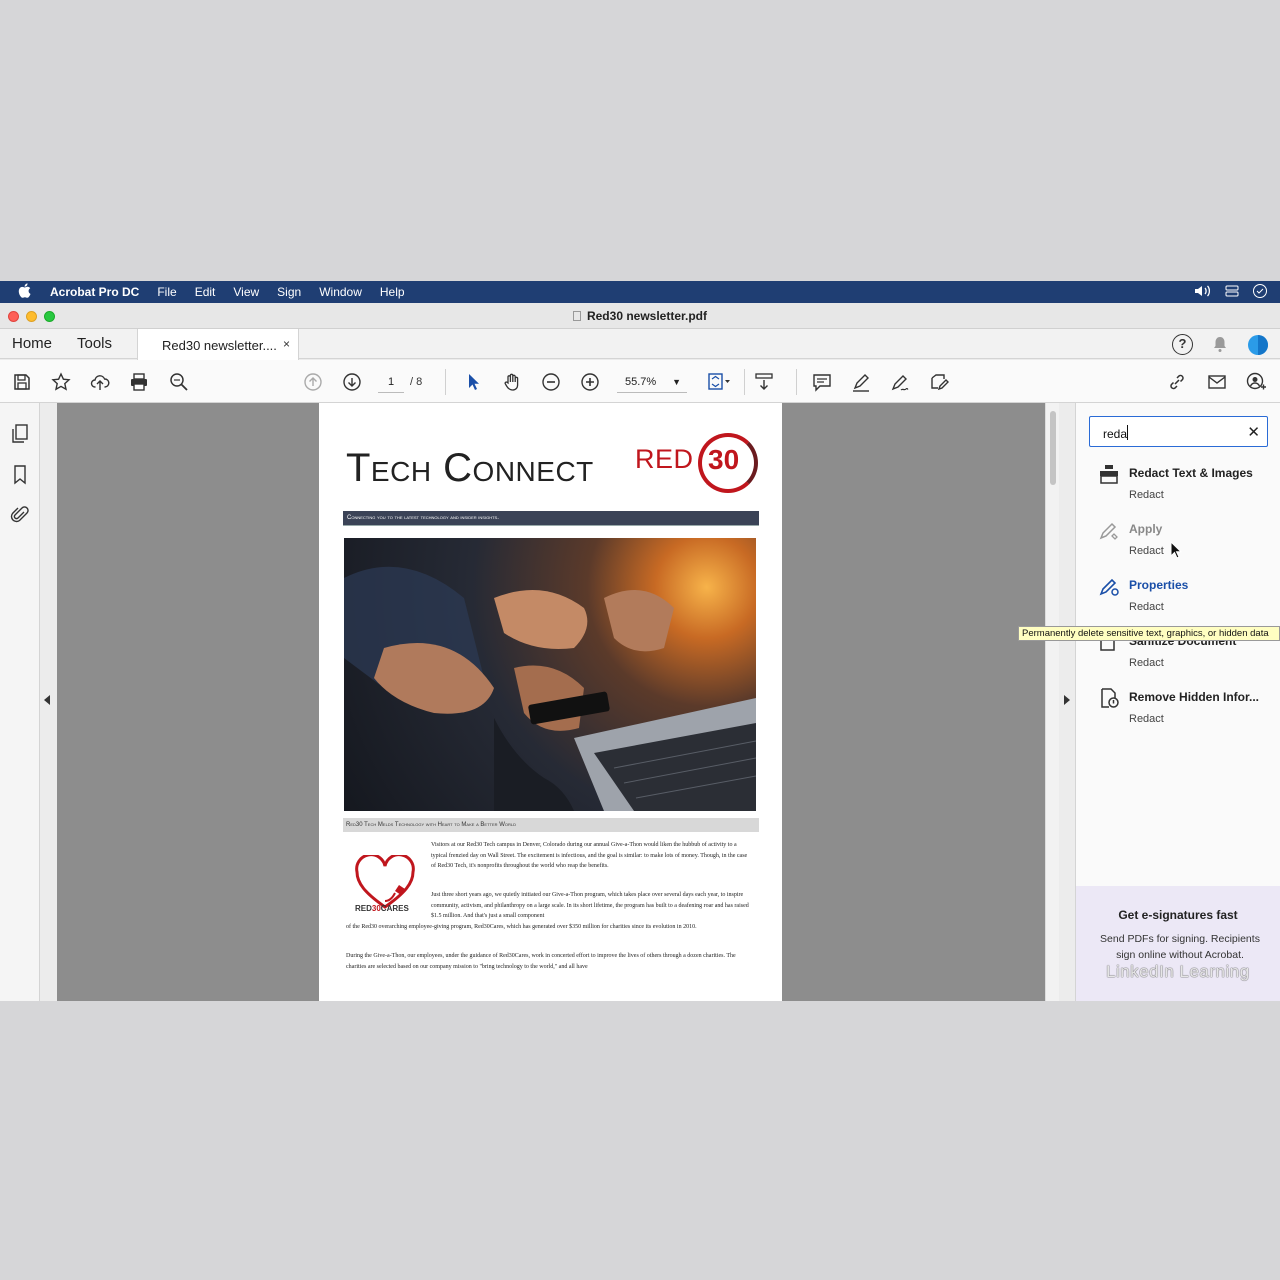  Describe the element at coordinates (392, 292) in the screenshot. I see `menu-help: Help` at that location.